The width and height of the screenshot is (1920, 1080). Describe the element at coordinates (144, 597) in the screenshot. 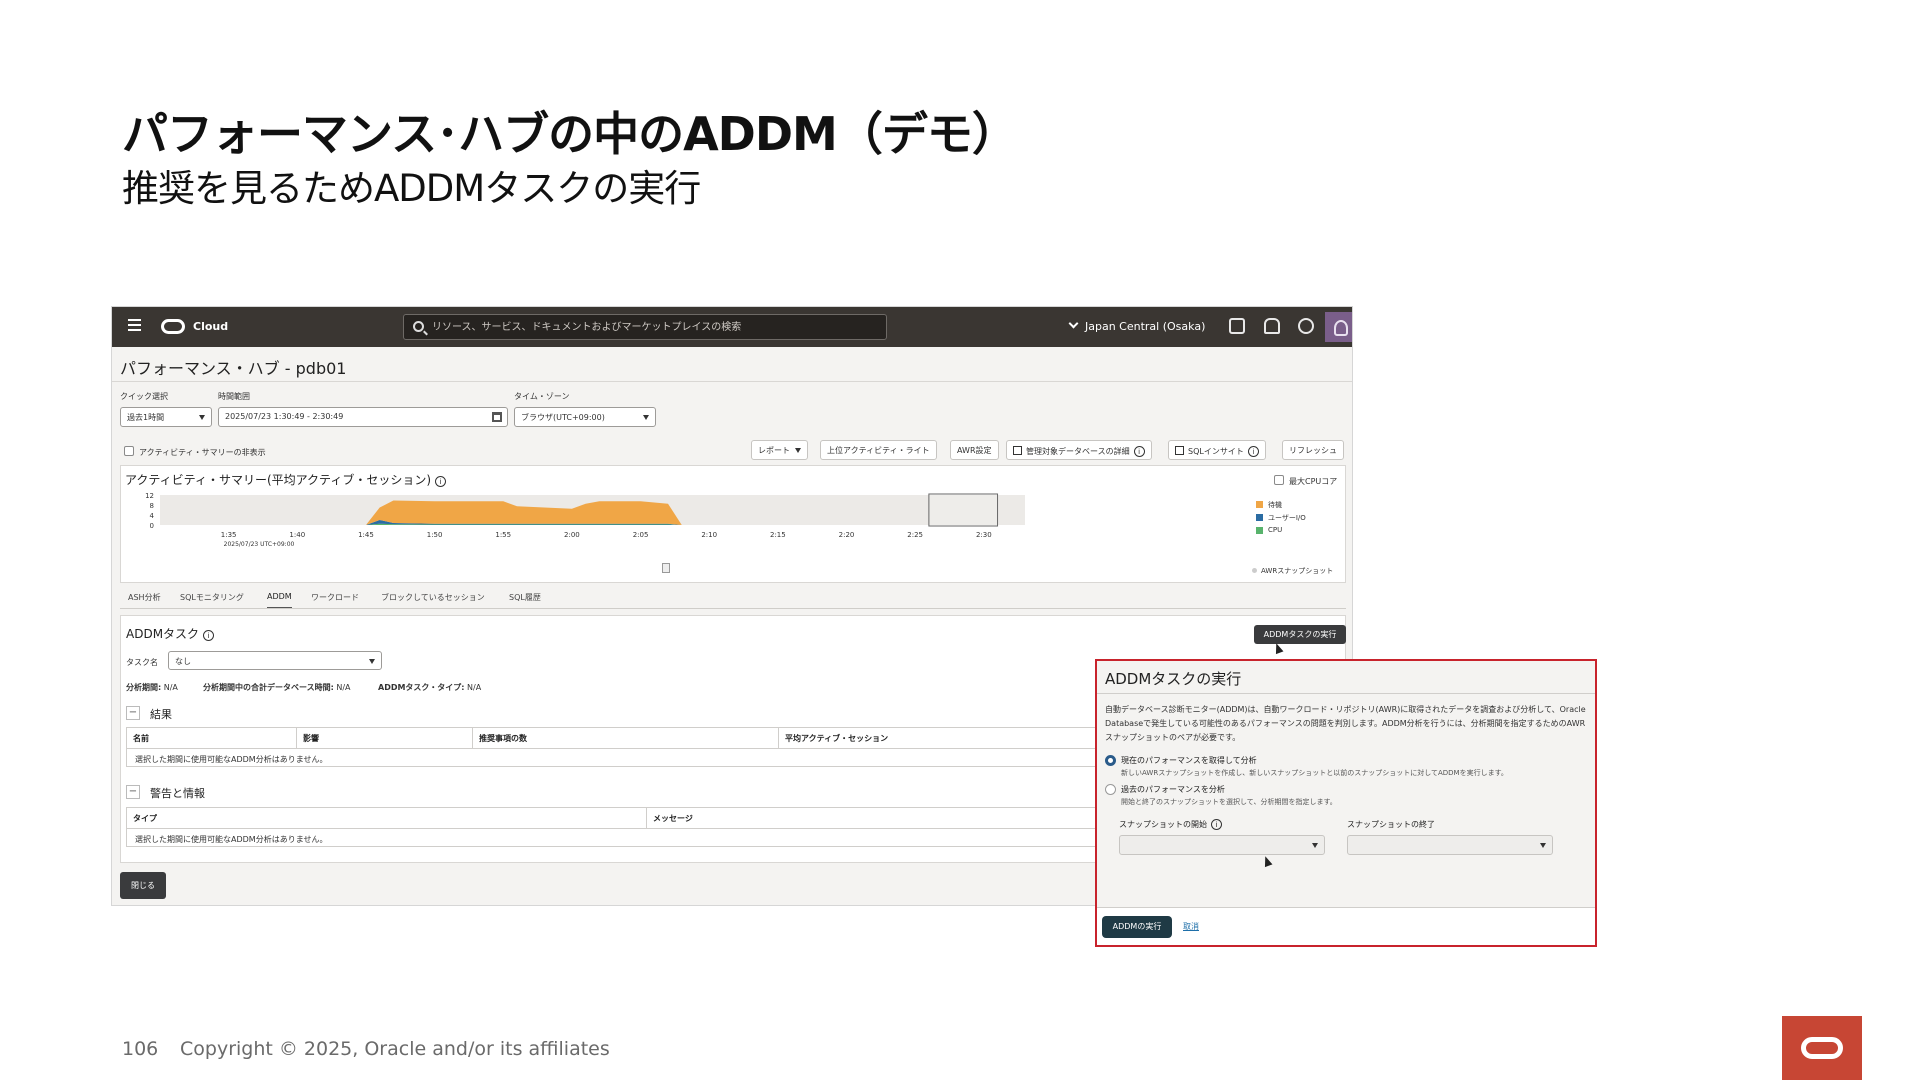

I see `tab-ash-analysis: ASH分析` at that location.